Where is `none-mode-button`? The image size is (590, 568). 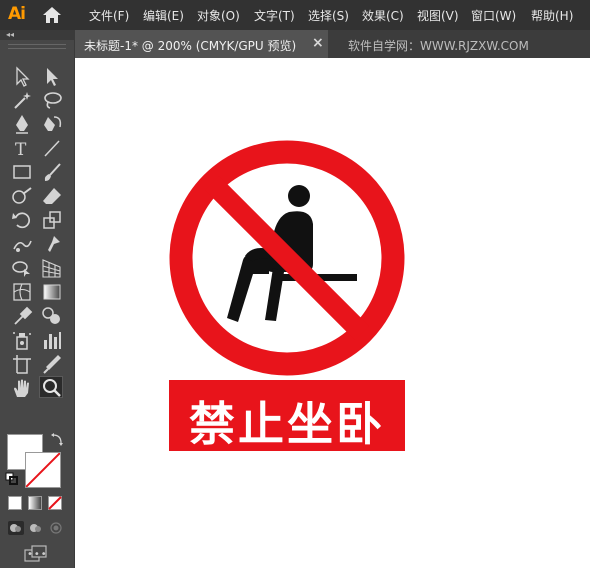 none-mode-button is located at coordinates (55, 503).